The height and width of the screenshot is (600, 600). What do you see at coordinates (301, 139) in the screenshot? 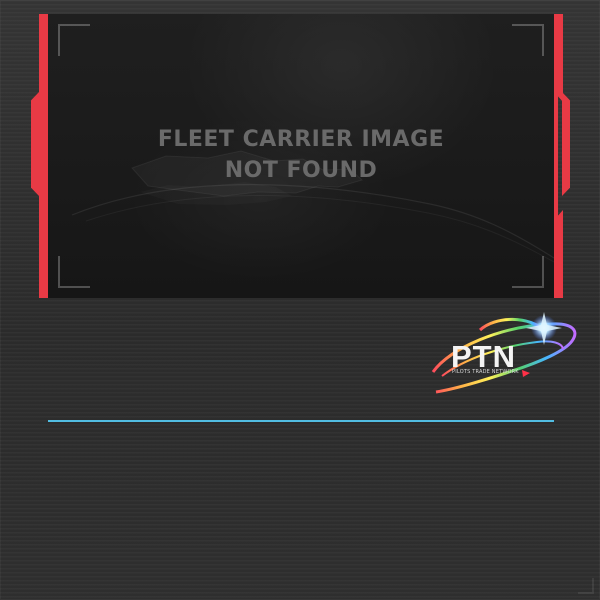
I see `missing-image-text-line-1: FLEET CARRIER IMAGE` at bounding box center [301, 139].